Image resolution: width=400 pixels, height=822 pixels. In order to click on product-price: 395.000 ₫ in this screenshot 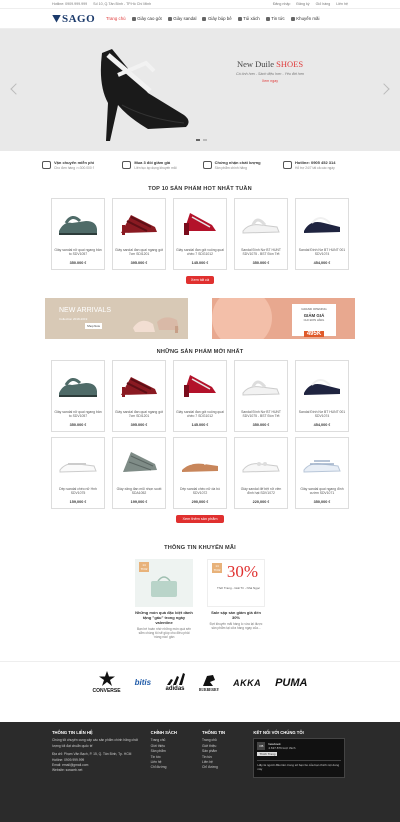, I will do `click(139, 263)`.